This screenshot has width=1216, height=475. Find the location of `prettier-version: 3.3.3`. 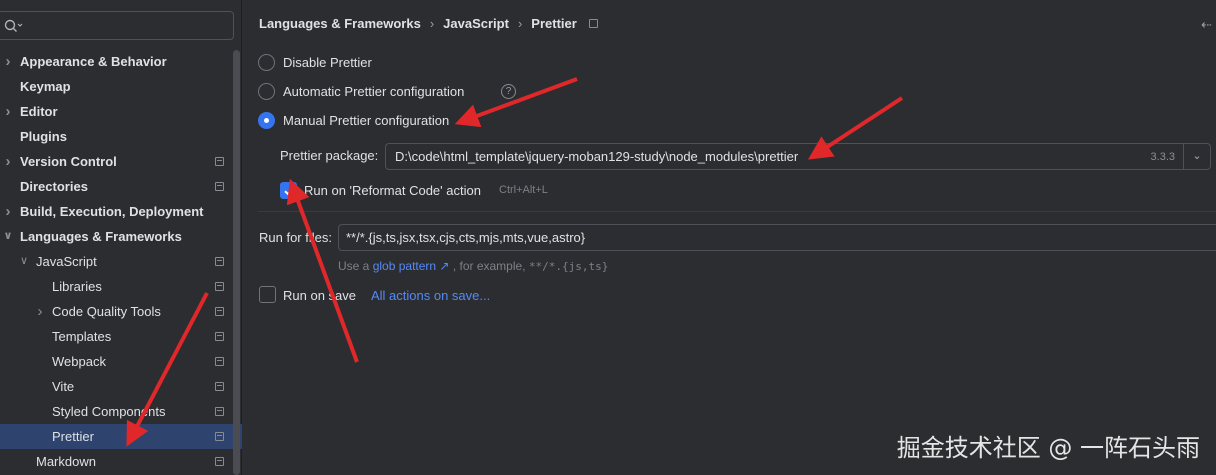

prettier-version: 3.3.3 is located at coordinates (1162, 157).